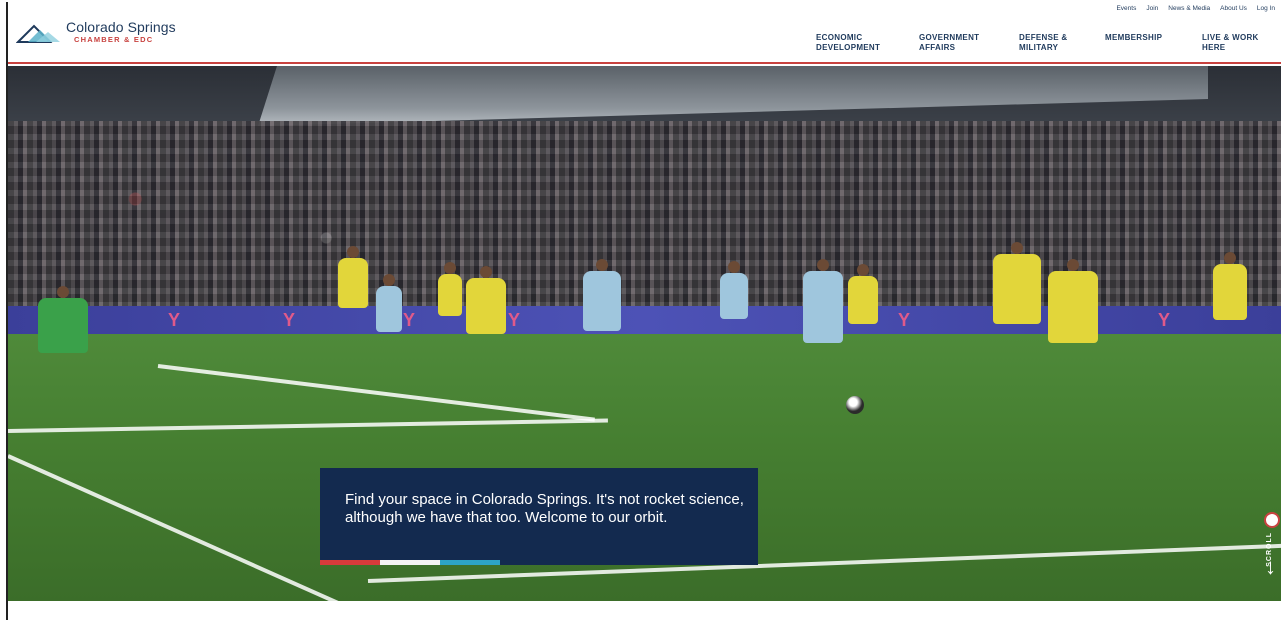 This screenshot has width=1281, height=620. What do you see at coordinates (1062, 43) in the screenshot?
I see `nav-defense-military: DEFENSE & MILITARY` at bounding box center [1062, 43].